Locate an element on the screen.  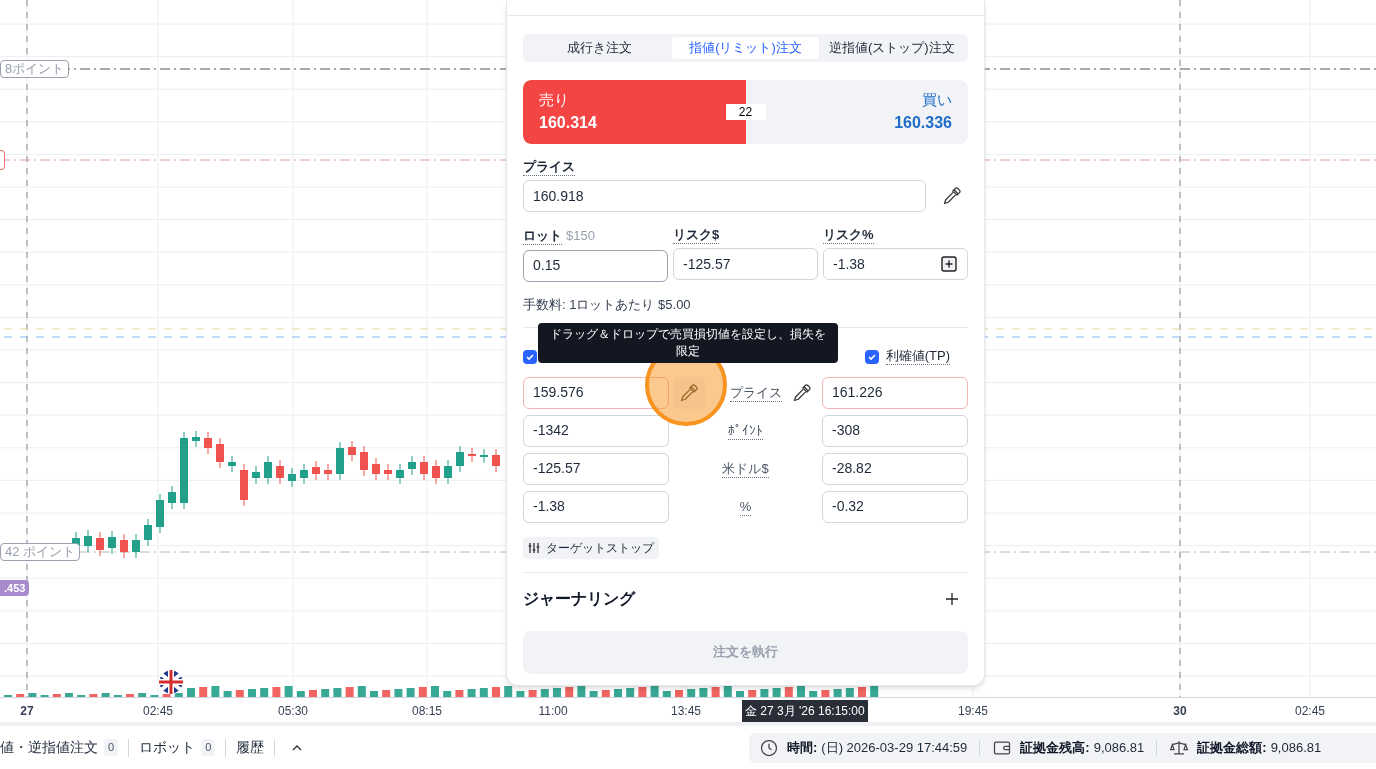
input-field: 159.576 is located at coordinates (596, 392).